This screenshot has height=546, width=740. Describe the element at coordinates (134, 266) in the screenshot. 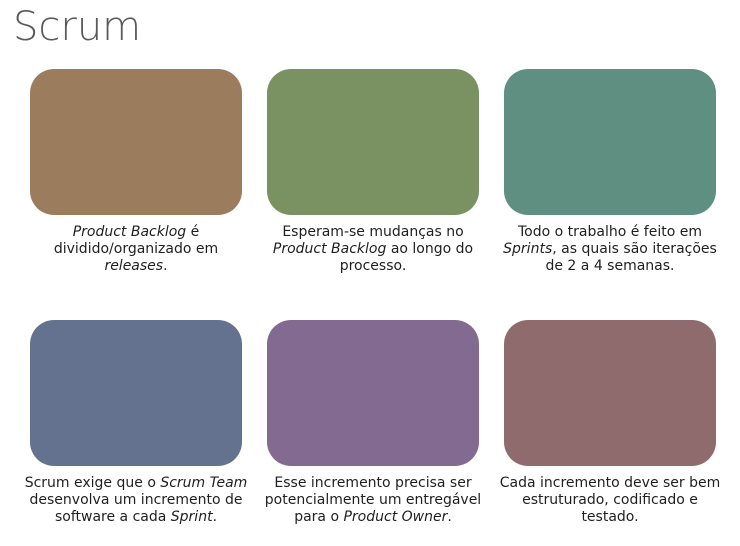

I see `caption-segment: releases` at that location.